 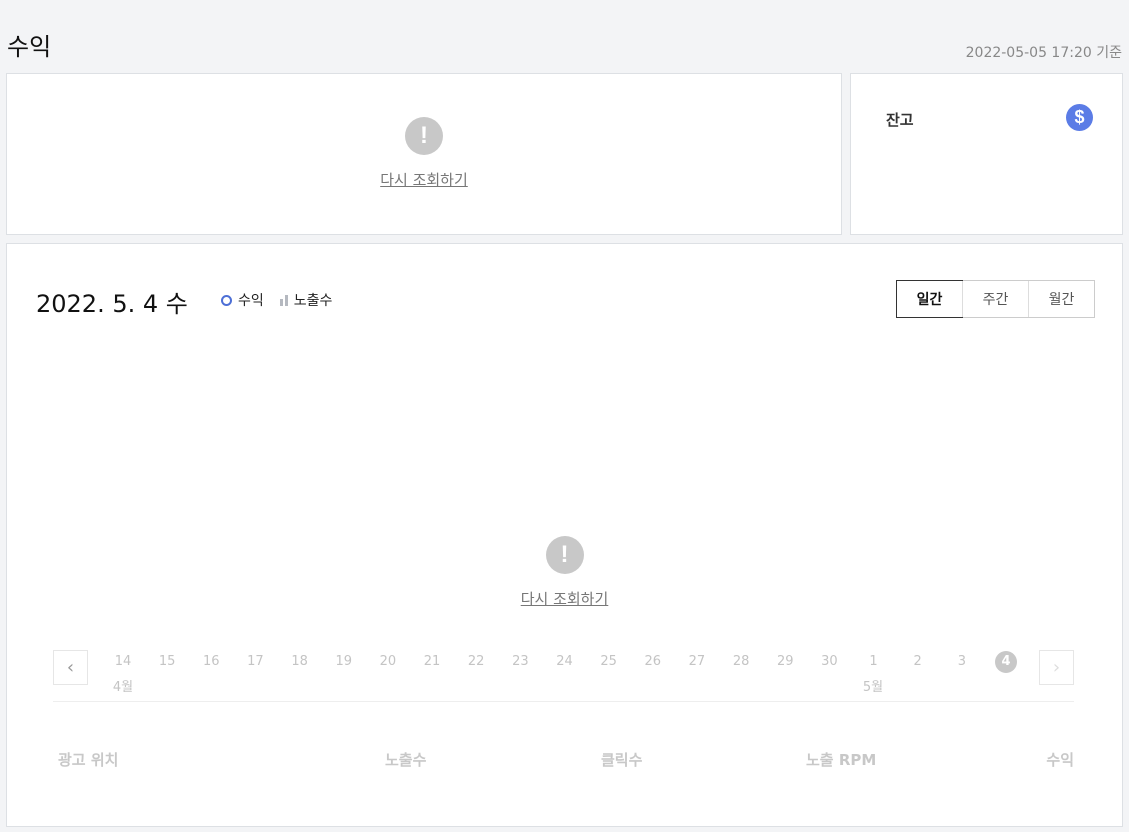 I want to click on data-timestamp: 2022-05-05 17:20 기준, so click(x=1043, y=53).